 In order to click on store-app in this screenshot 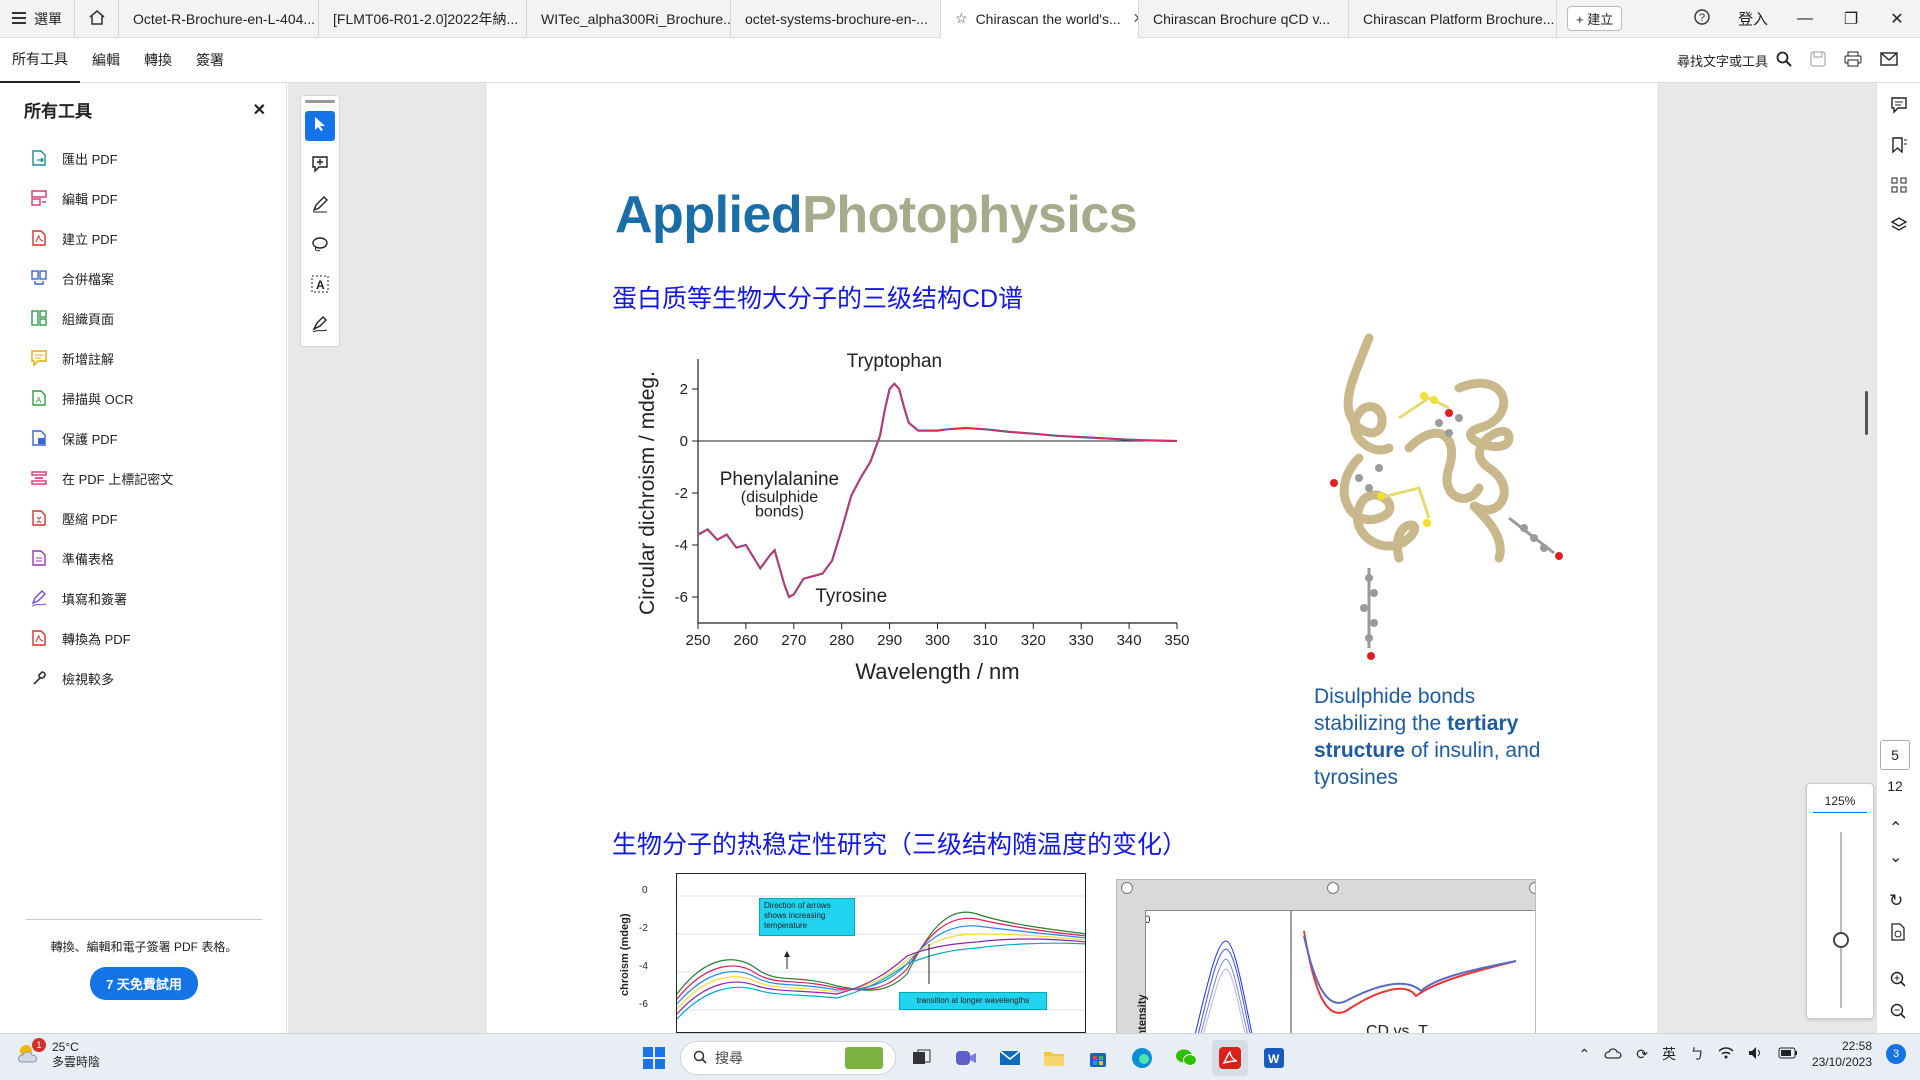, I will do `click(1098, 1058)`.